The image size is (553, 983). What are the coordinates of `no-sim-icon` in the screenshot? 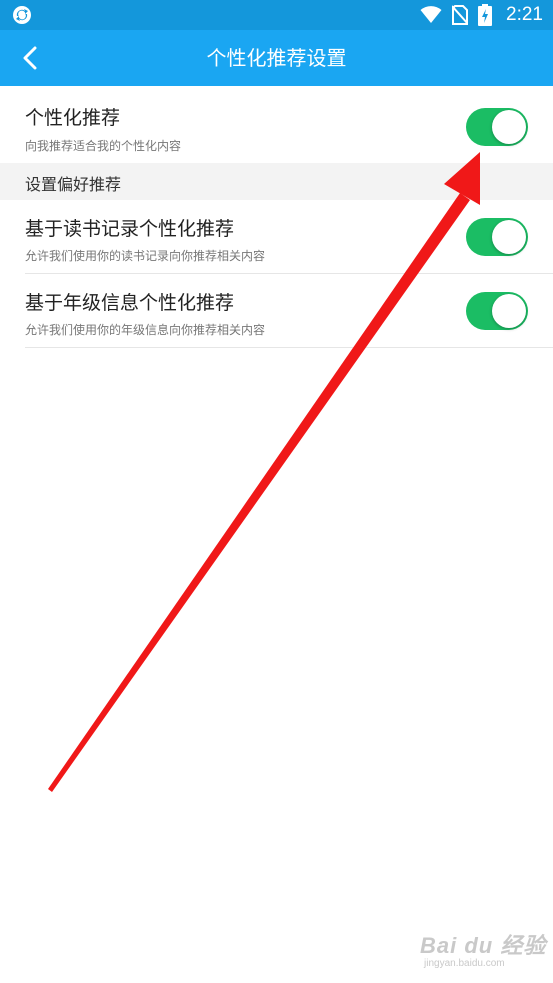 It's located at (460, 15).